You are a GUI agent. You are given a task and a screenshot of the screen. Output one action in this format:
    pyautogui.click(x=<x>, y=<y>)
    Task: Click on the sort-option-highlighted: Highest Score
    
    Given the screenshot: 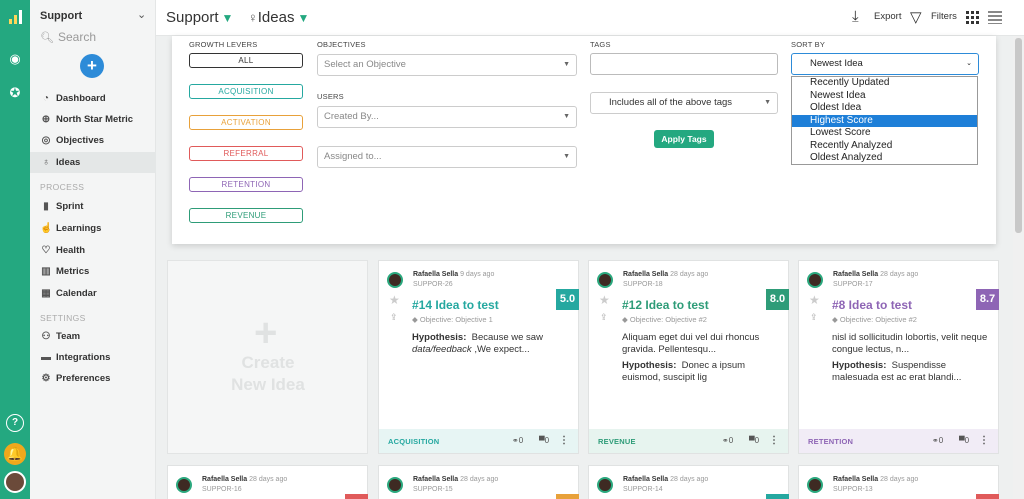 What is the action you would take?
    pyautogui.click(x=884, y=120)
    